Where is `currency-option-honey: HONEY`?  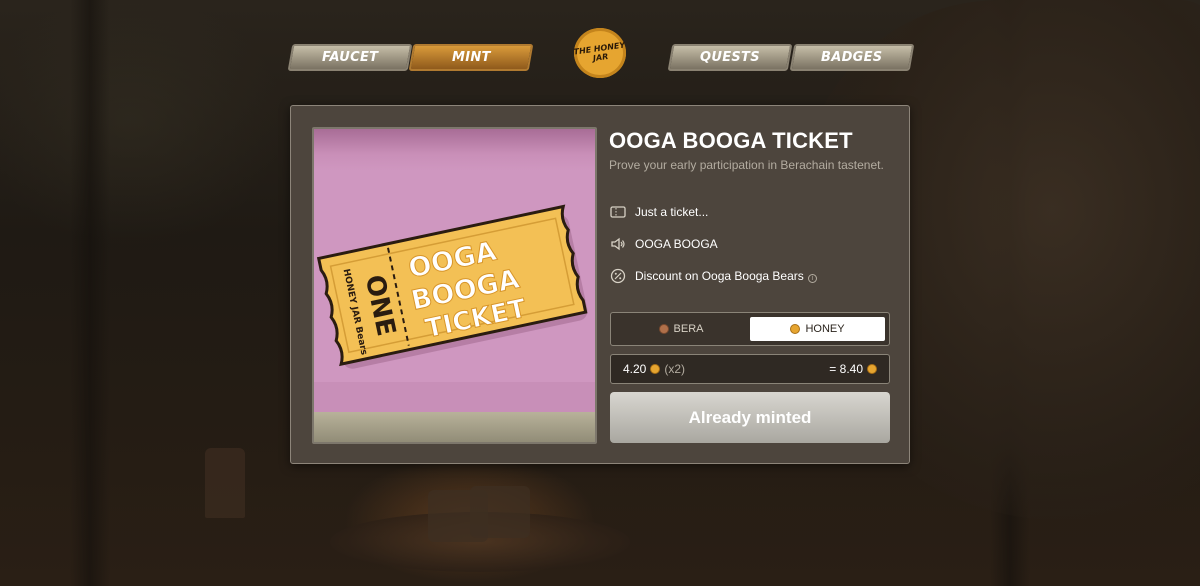 currency-option-honey: HONEY is located at coordinates (817, 329).